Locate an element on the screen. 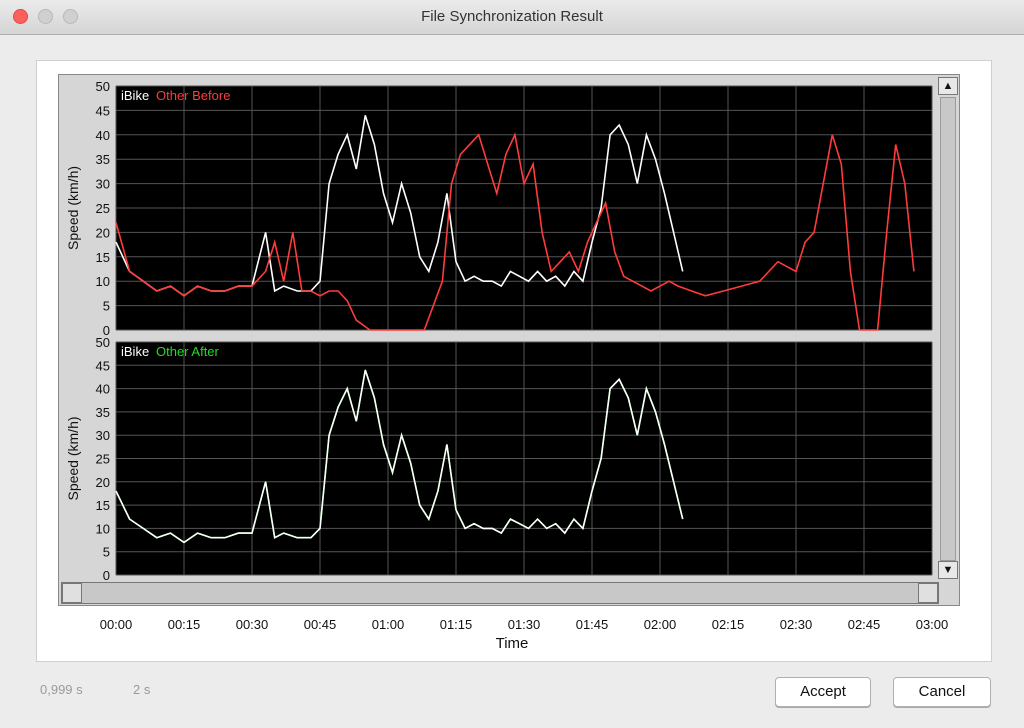 The height and width of the screenshot is (728, 1024). scroll-up-icon: ▲ is located at coordinates (948, 86).